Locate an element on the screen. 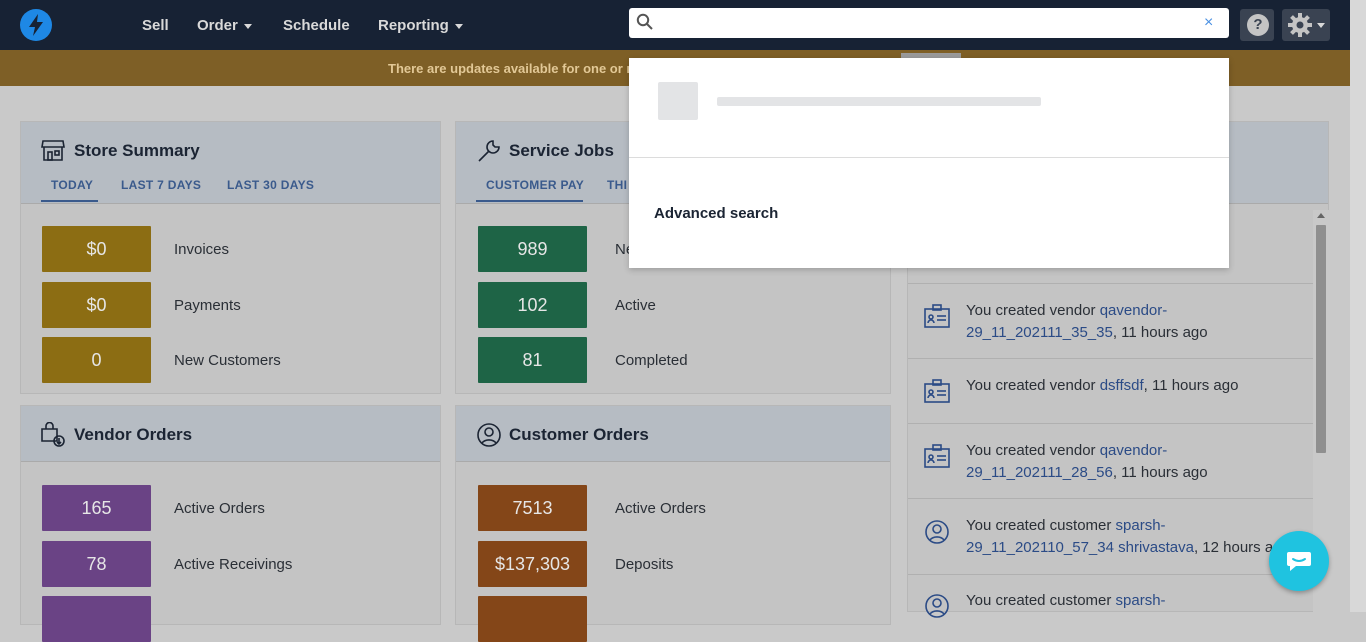  nav-reporting: Reporting is located at coordinates (420, 25).